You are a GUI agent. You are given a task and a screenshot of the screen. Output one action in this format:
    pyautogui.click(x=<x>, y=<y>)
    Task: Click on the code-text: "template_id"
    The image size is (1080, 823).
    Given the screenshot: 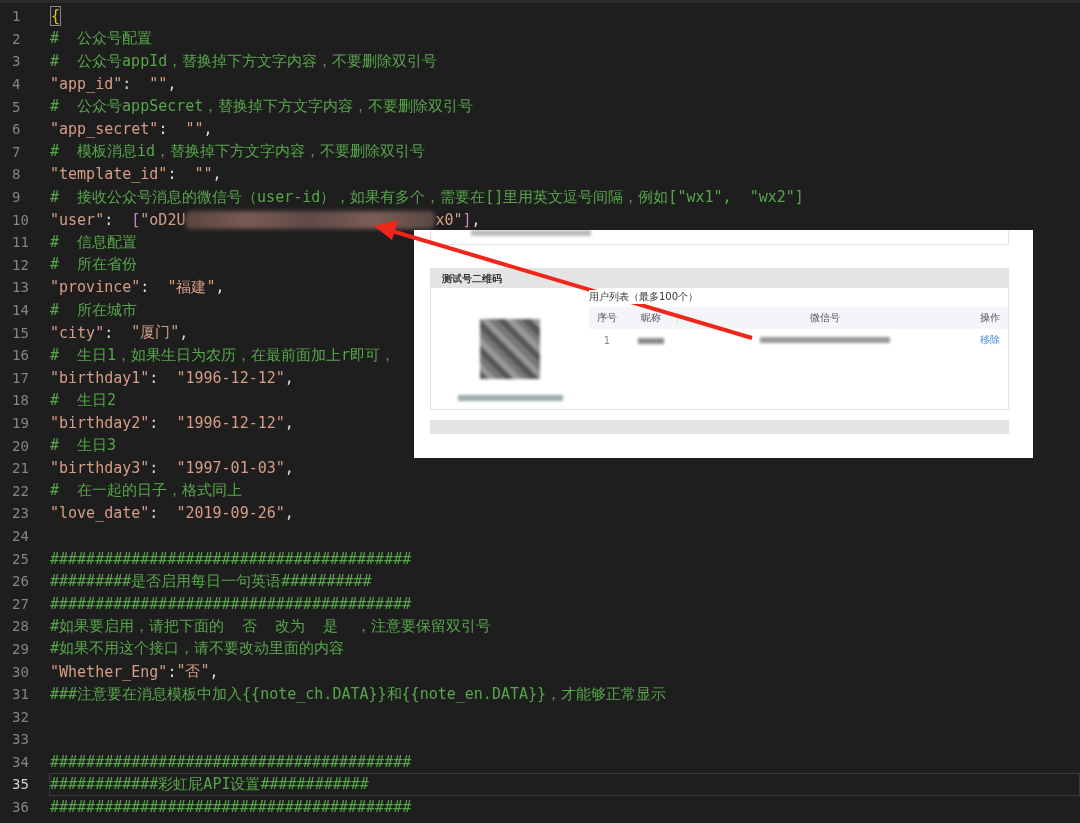 What is the action you would take?
    pyautogui.click(x=109, y=174)
    